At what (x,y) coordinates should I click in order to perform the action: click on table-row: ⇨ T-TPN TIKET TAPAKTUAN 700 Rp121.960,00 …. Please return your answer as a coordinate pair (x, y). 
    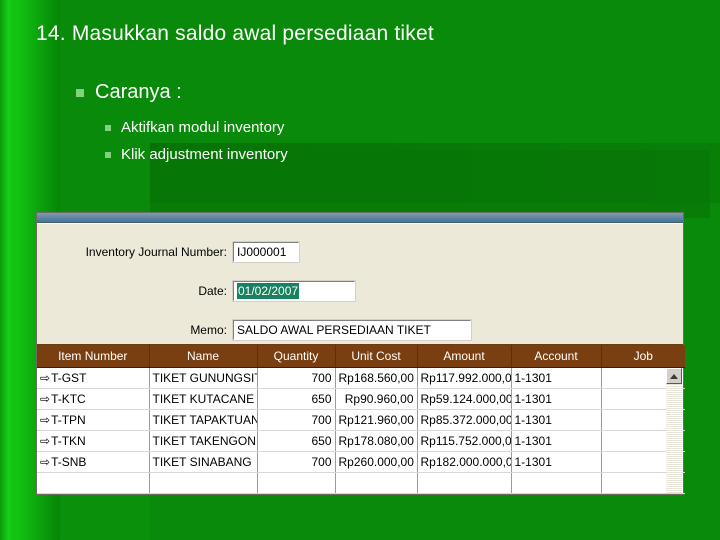
    Looking at the image, I should click on (361, 420).